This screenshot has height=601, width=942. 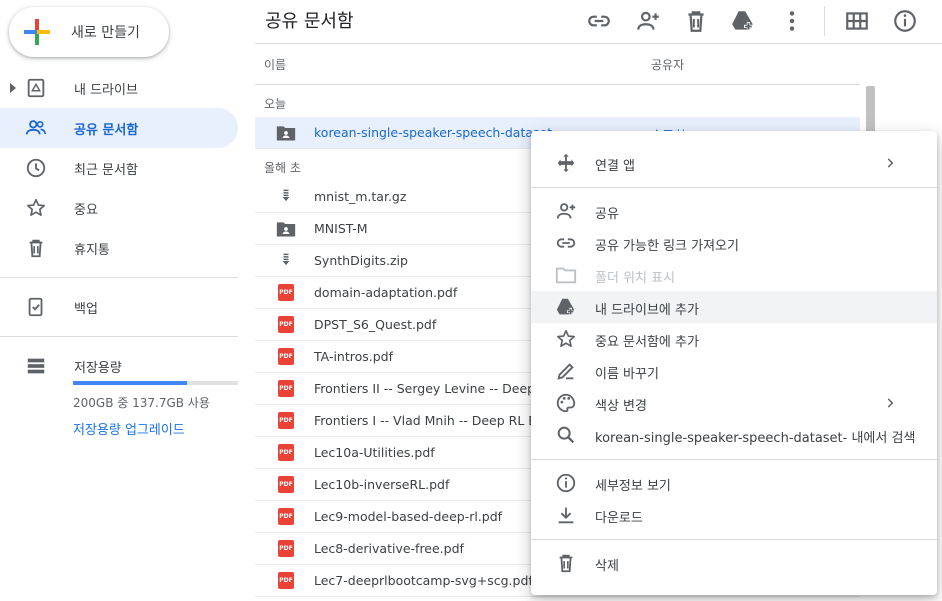 I want to click on more-vert-icon, so click(x=792, y=21).